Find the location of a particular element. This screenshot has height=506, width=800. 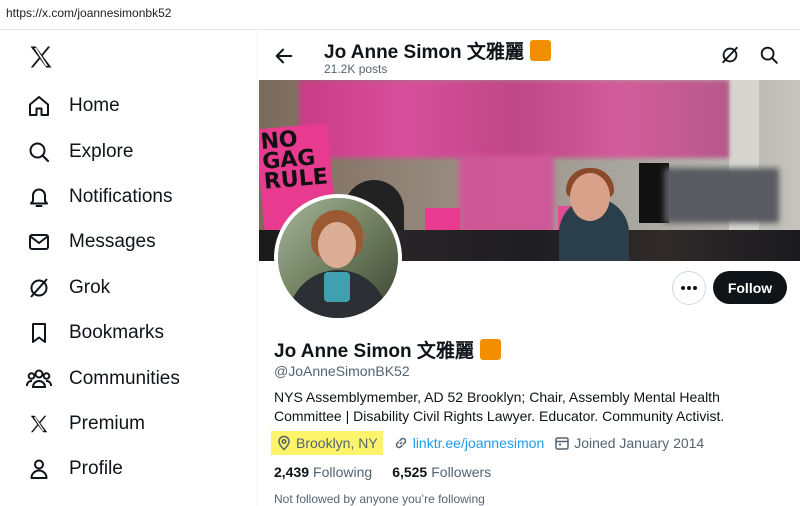

post-count: 21.2K posts is located at coordinates (356, 69).